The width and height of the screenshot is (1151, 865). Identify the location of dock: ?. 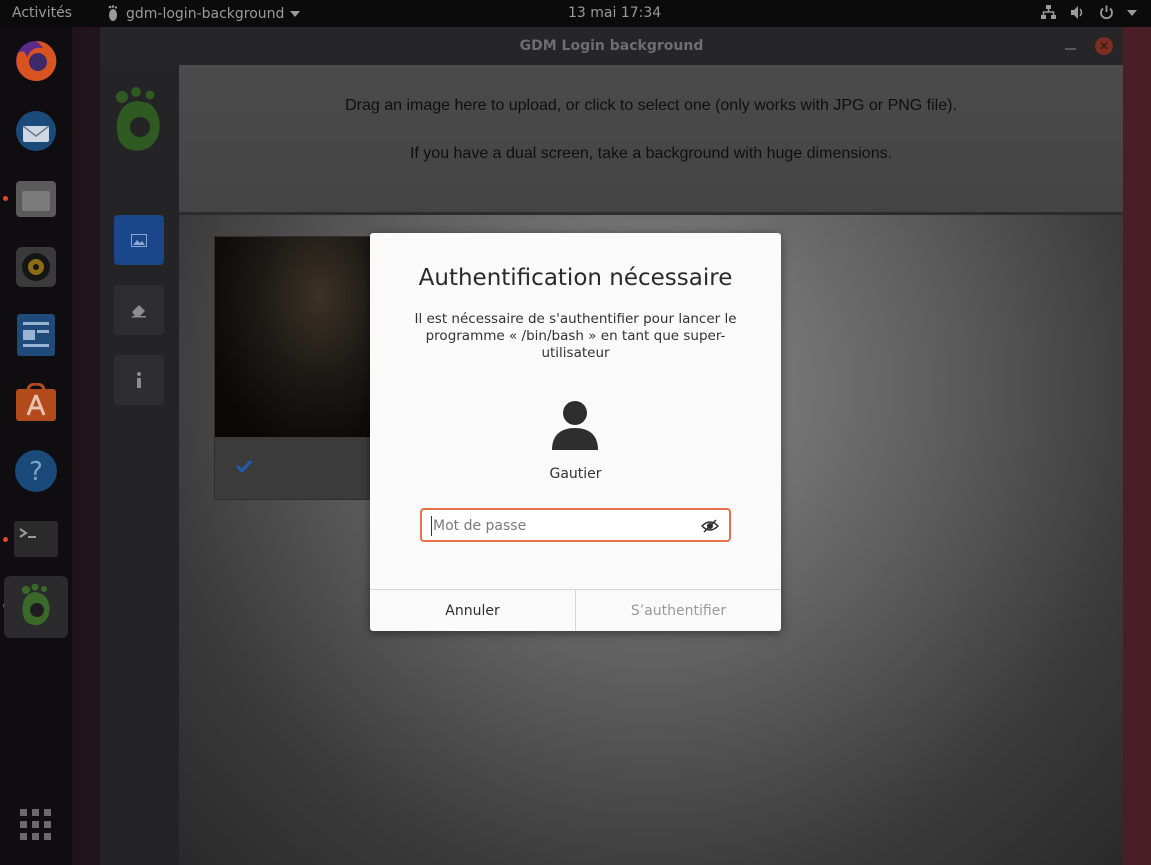
(36, 446).